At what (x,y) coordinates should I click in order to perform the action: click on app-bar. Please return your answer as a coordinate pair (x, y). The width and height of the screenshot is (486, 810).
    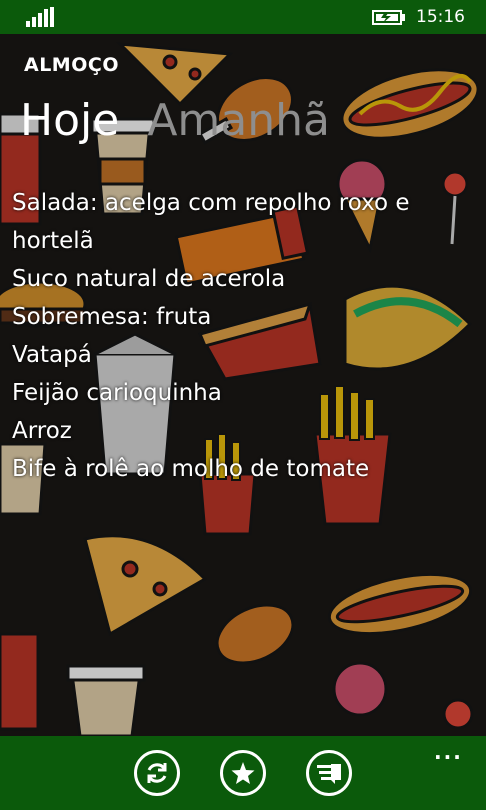
    Looking at the image, I should click on (243, 773).